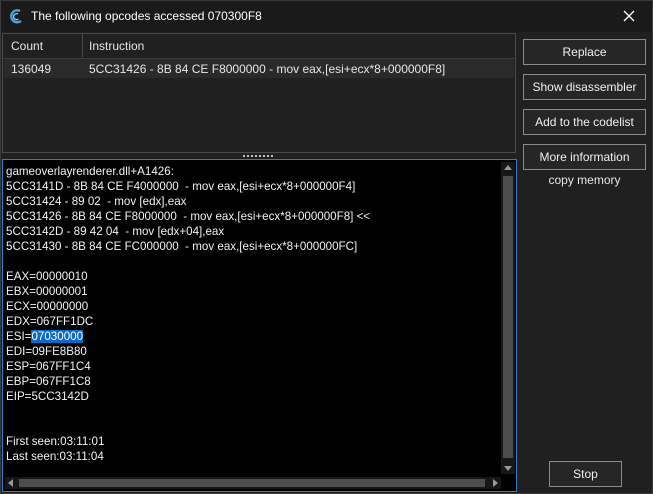  Describe the element at coordinates (584, 87) in the screenshot. I see `show-disassembler-button: Show disassembler` at that location.